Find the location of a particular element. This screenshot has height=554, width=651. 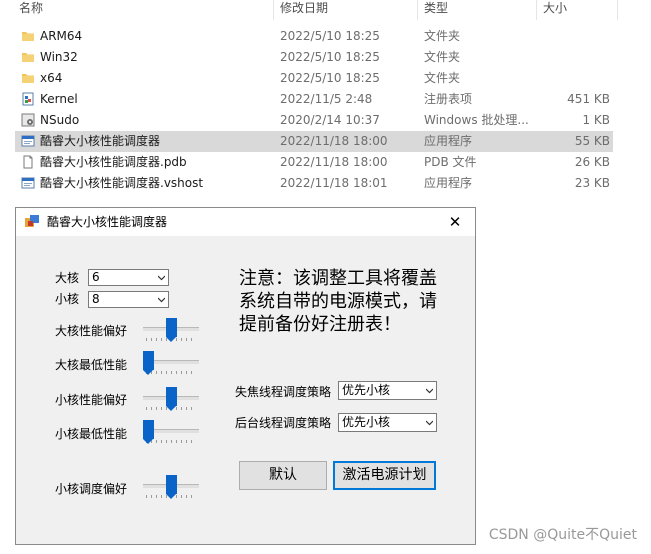

file-row: NSudo 2020/2/14 10:37 Windows 批处理... 1 KB is located at coordinates (314, 120).